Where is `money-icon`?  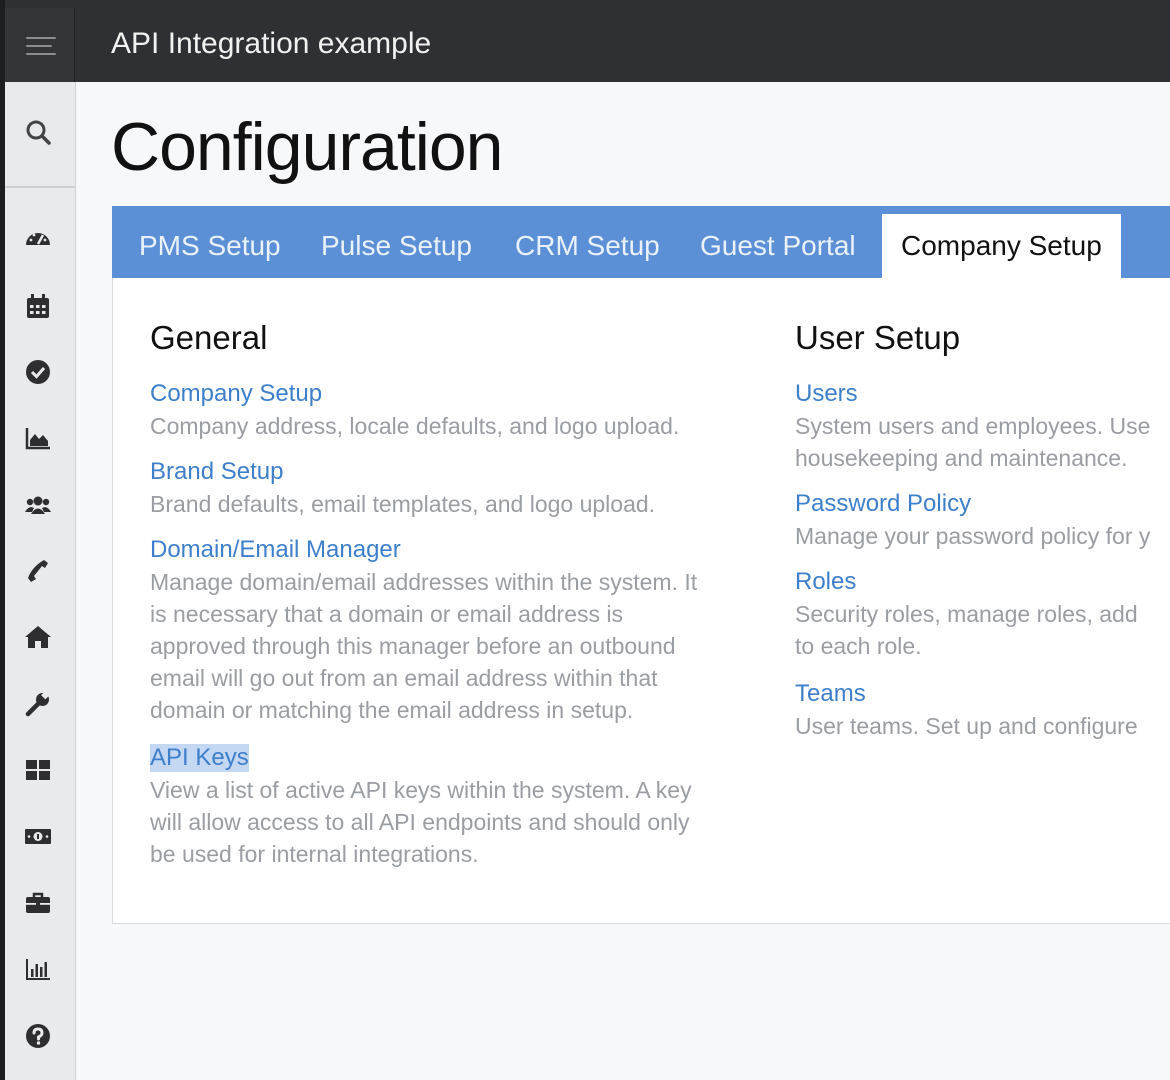
money-icon is located at coordinates (38, 836).